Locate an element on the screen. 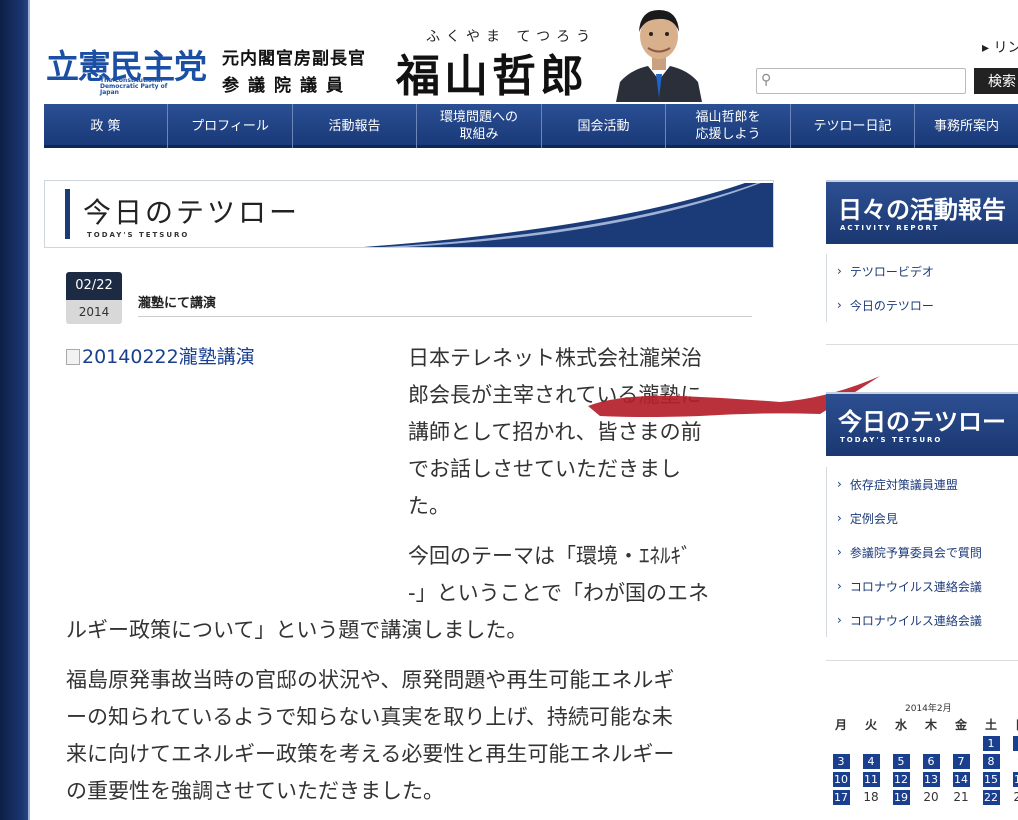 This screenshot has width=1018, height=820. paragraph-line: ルギー政策について」という題で講演しました。 is located at coordinates (297, 630).